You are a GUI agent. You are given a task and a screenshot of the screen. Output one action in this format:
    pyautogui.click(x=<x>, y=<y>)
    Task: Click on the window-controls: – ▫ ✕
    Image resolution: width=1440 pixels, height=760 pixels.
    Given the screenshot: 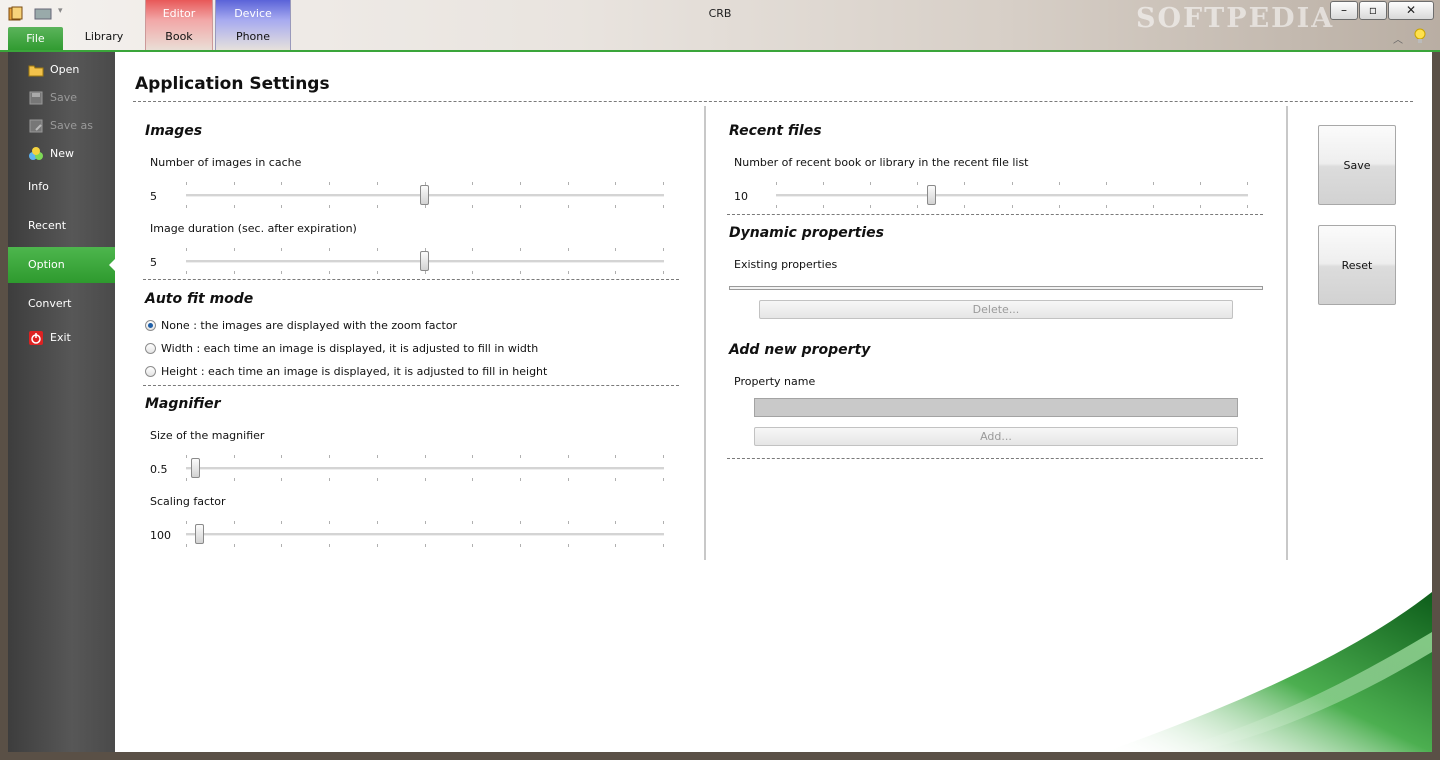 What is the action you would take?
    pyautogui.click(x=1382, y=10)
    